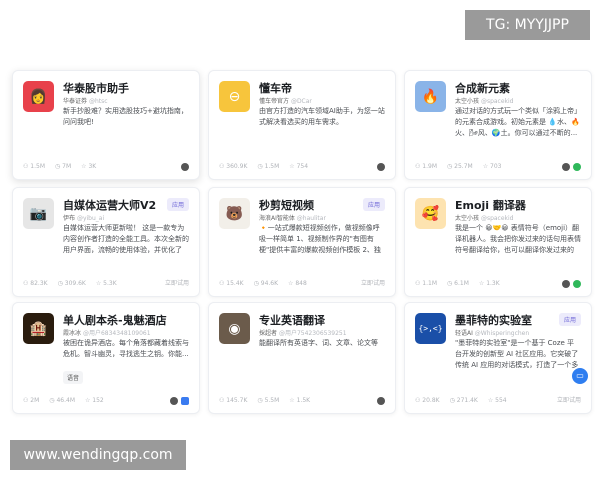  What do you see at coordinates (274, 101) in the screenshot?
I see `author-name: 懂车帝官方` at bounding box center [274, 101].